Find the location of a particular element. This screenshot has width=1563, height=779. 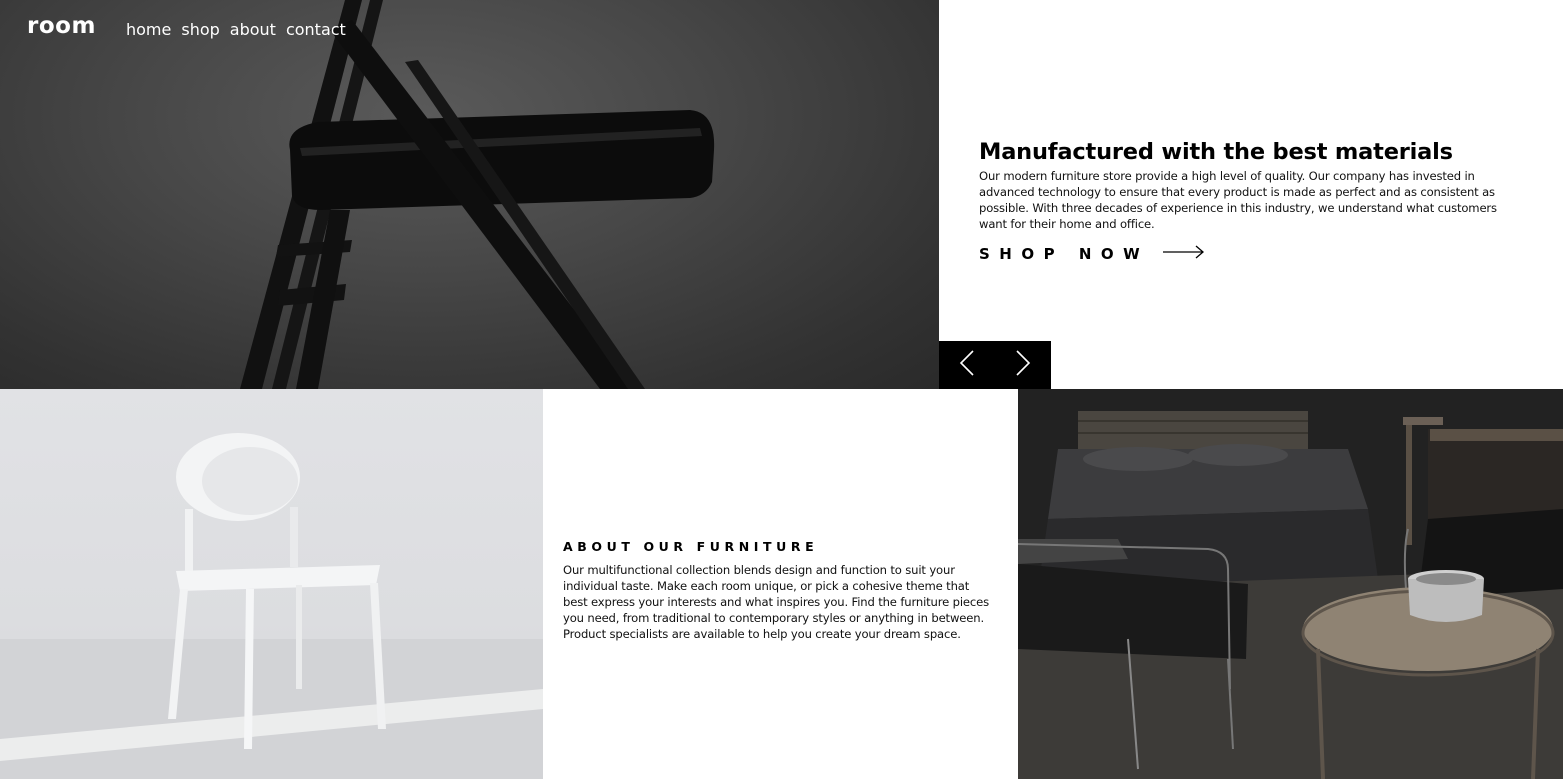

chevron-right-icon is located at coordinates (1023, 365).